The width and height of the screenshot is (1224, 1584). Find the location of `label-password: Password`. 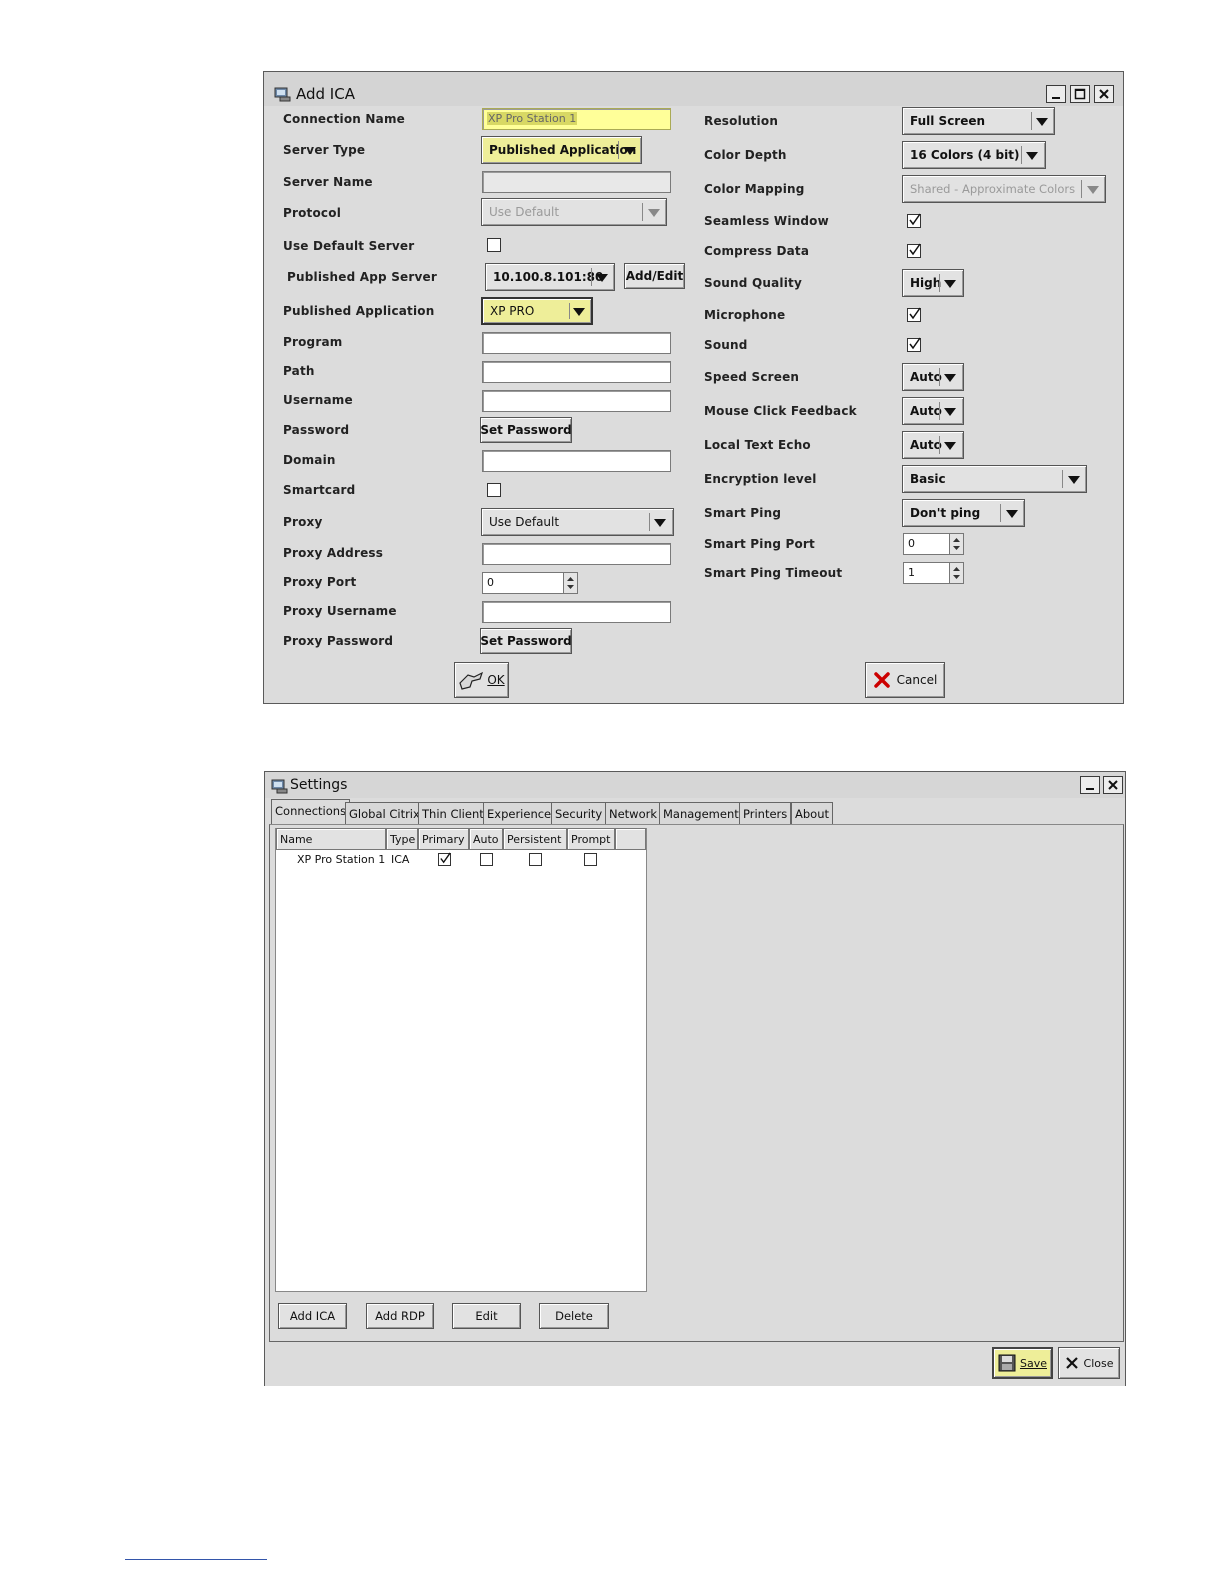

label-password: Password is located at coordinates (316, 430).